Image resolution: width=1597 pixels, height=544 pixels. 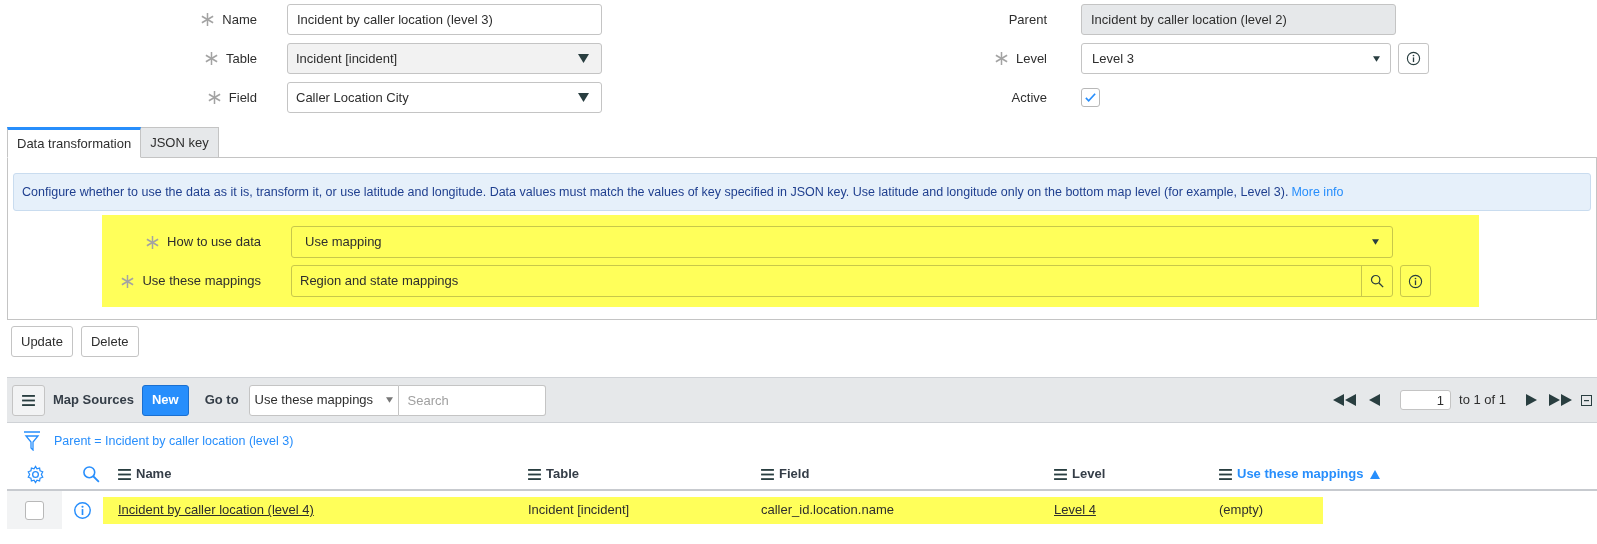 I want to click on column-header: Name, so click(x=154, y=474).